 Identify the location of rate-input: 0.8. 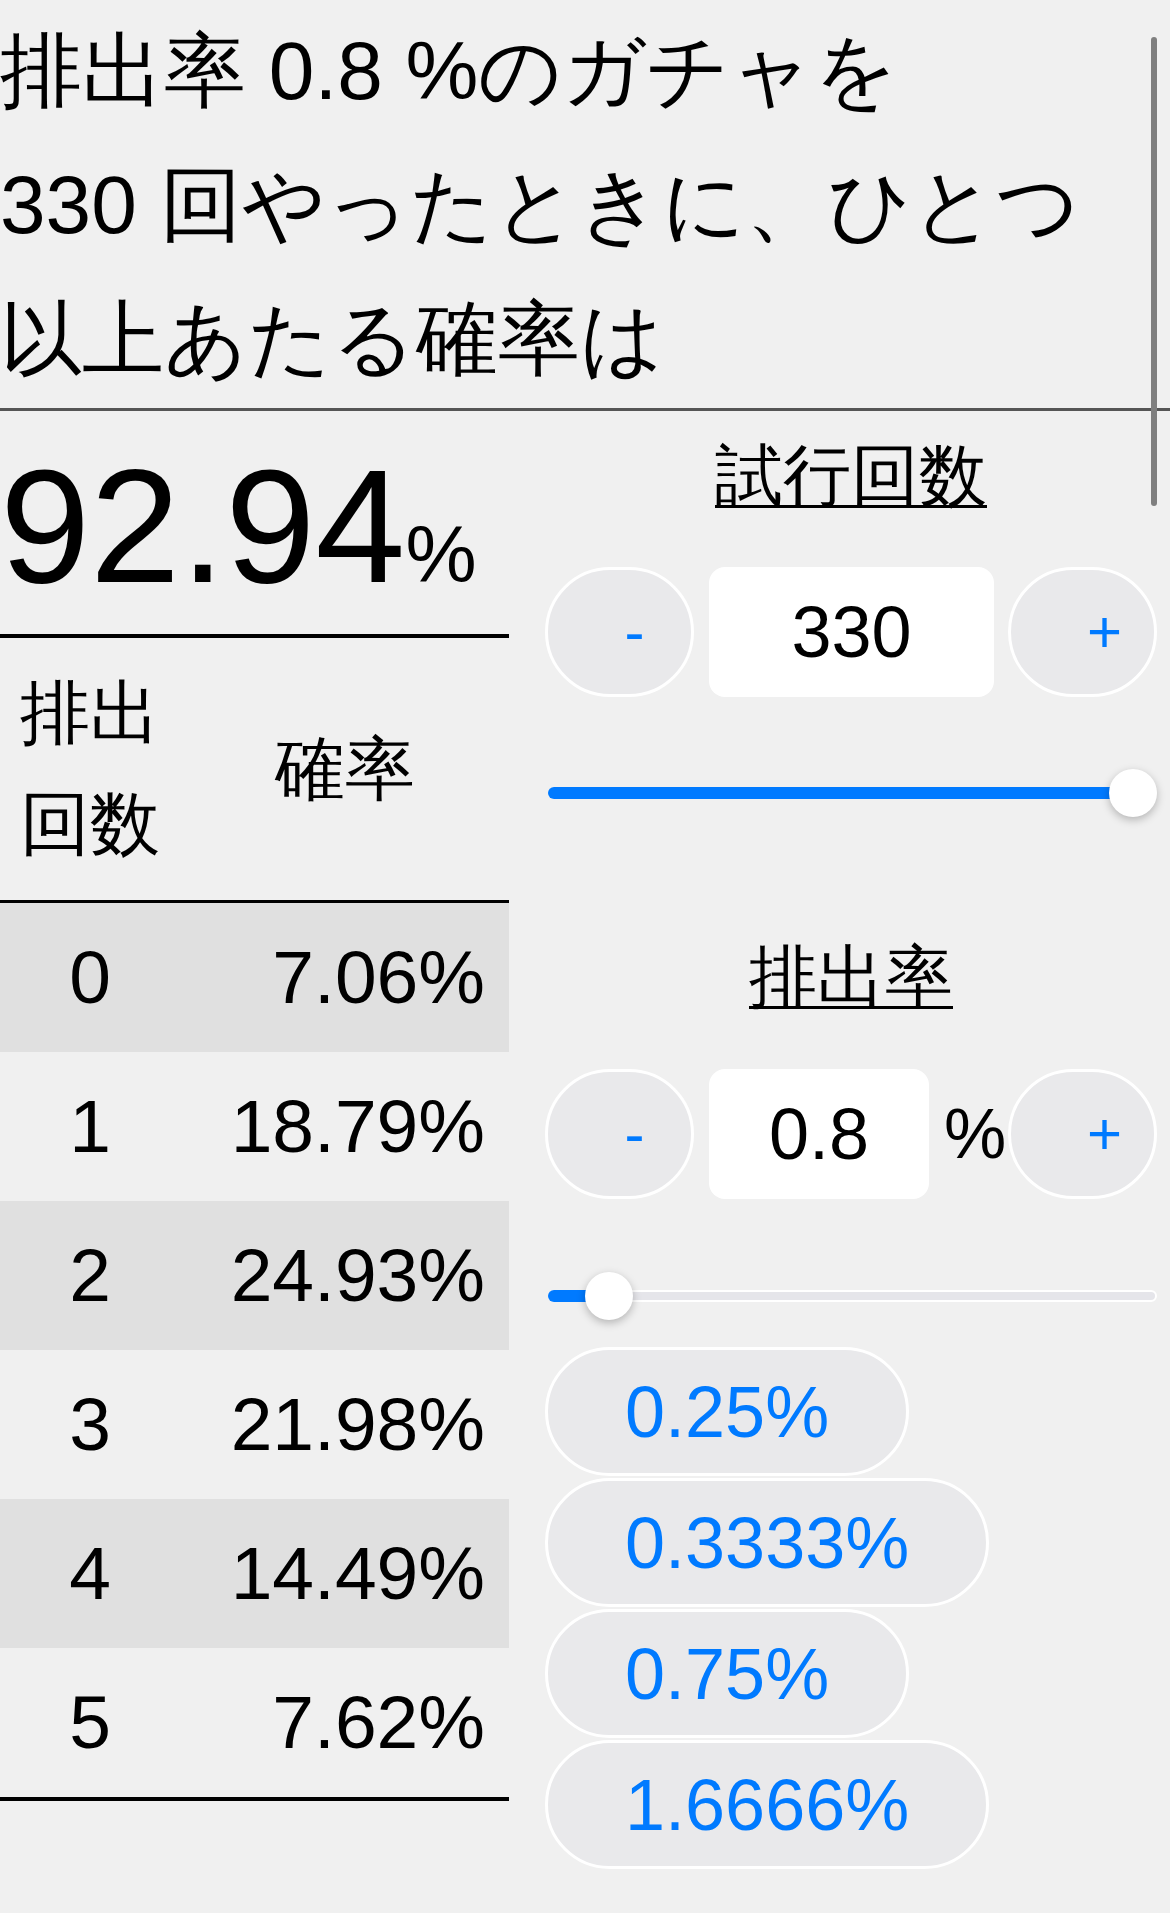
(819, 1134).